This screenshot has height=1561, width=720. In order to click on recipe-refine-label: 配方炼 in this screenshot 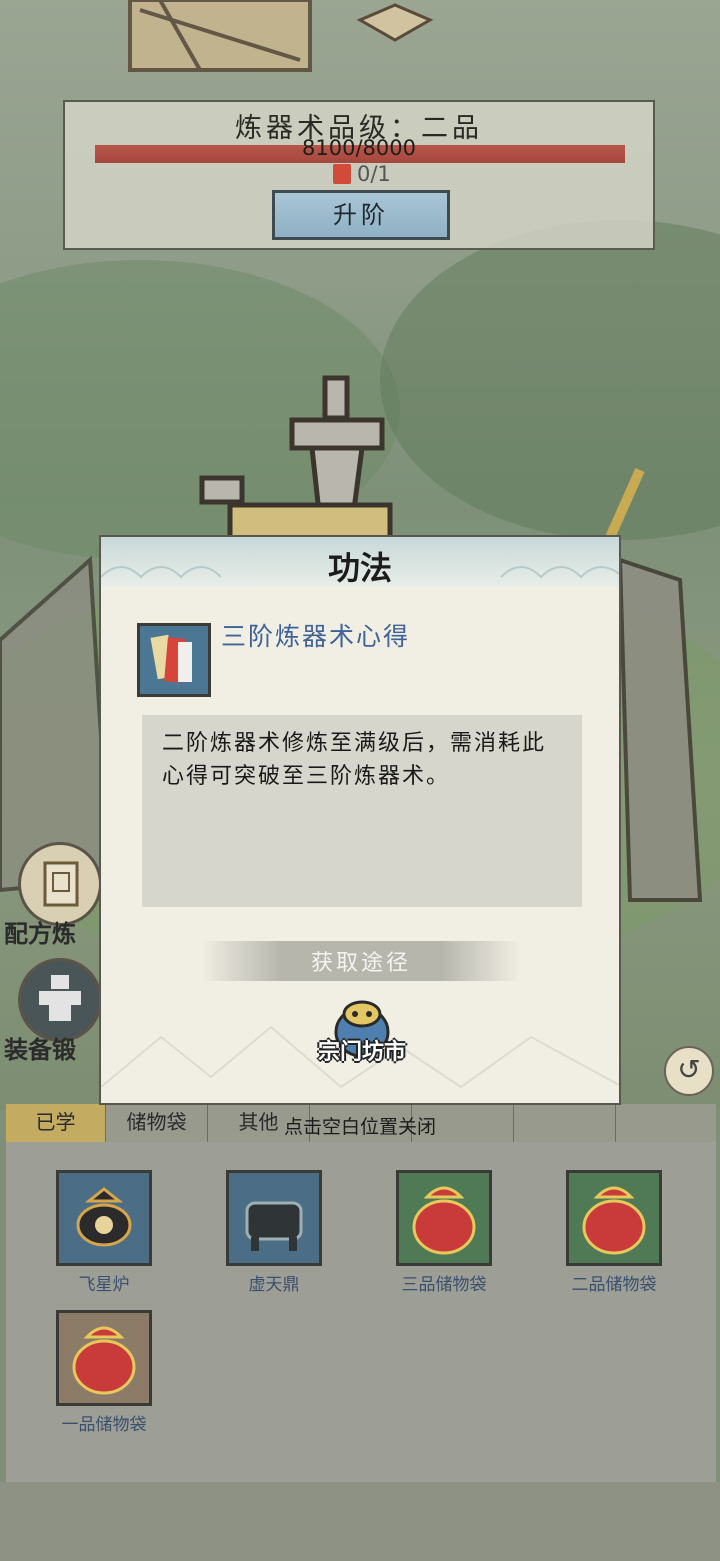, I will do `click(40, 934)`.